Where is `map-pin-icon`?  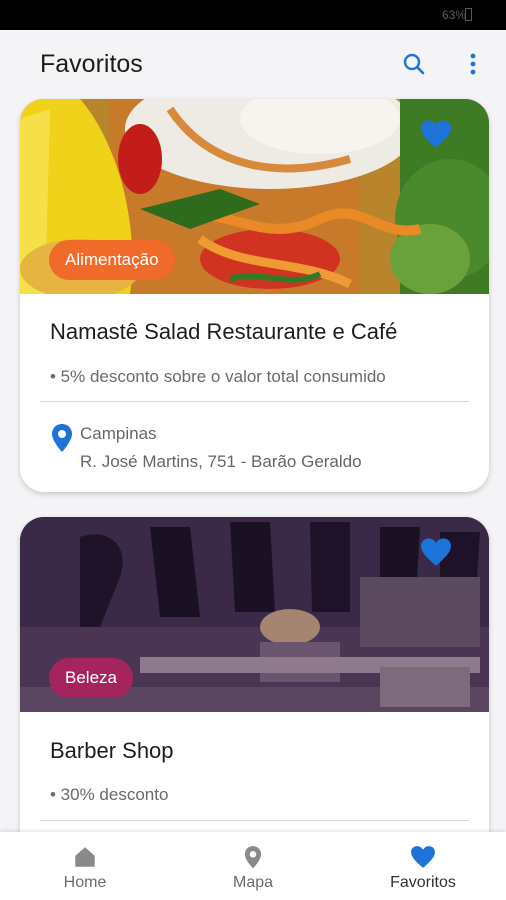 map-pin-icon is located at coordinates (253, 857).